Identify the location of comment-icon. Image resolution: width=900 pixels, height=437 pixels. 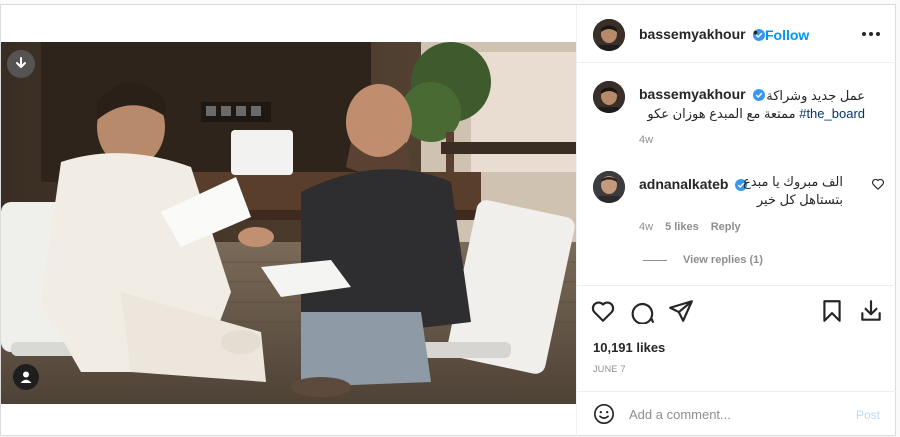
(642, 311).